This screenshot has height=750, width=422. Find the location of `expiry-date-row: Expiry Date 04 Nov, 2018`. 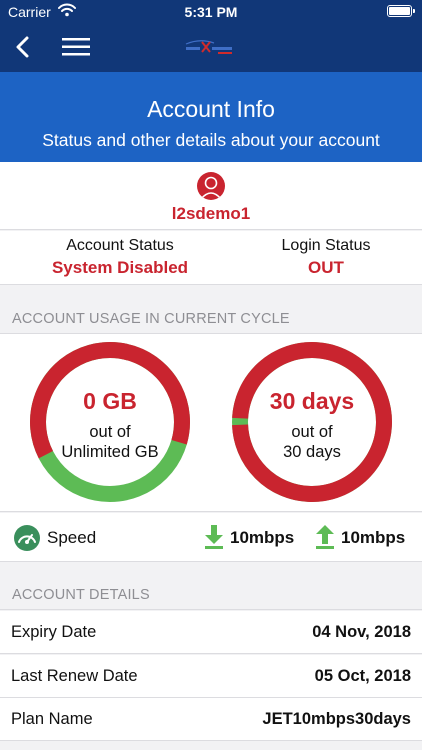

expiry-date-row: Expiry Date 04 Nov, 2018 is located at coordinates (211, 632).